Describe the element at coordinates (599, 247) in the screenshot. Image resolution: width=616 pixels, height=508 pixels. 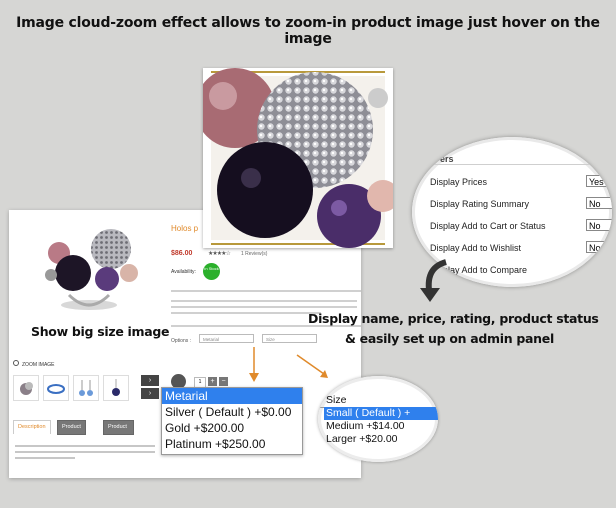
I see `display-wishlist-select: No` at that location.